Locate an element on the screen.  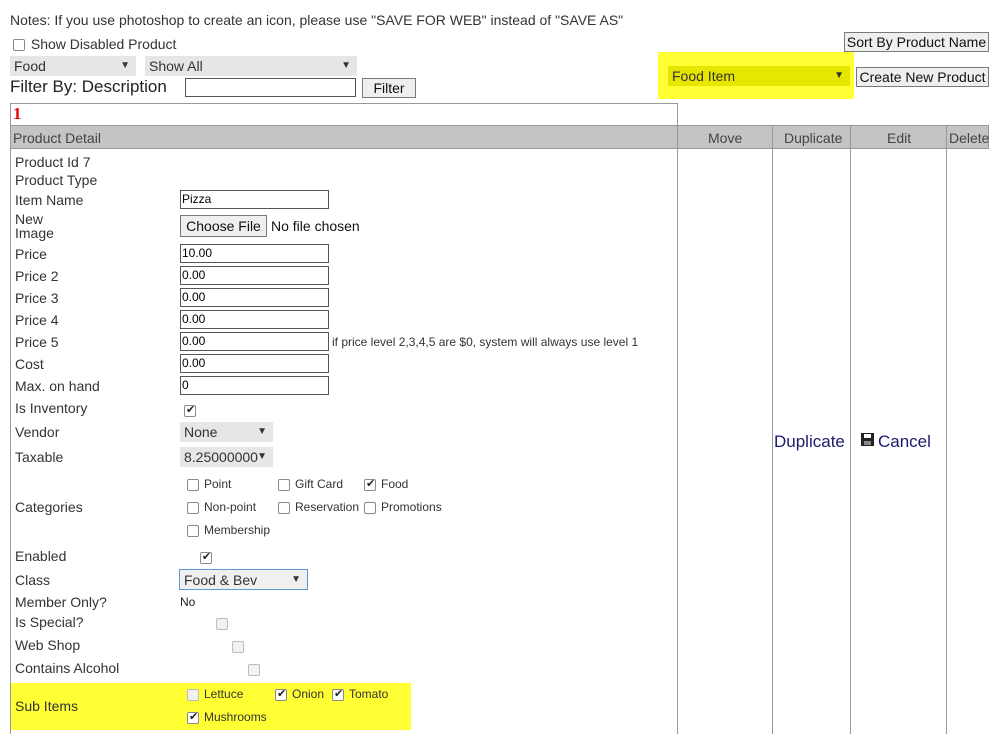
cost-label: Cost is located at coordinates (29, 364).